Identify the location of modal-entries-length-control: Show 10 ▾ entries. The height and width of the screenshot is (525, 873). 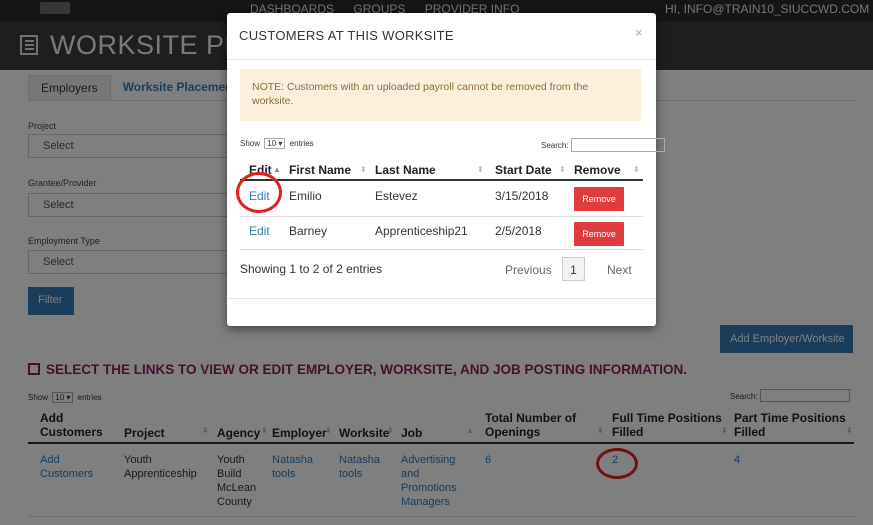
(277, 143).